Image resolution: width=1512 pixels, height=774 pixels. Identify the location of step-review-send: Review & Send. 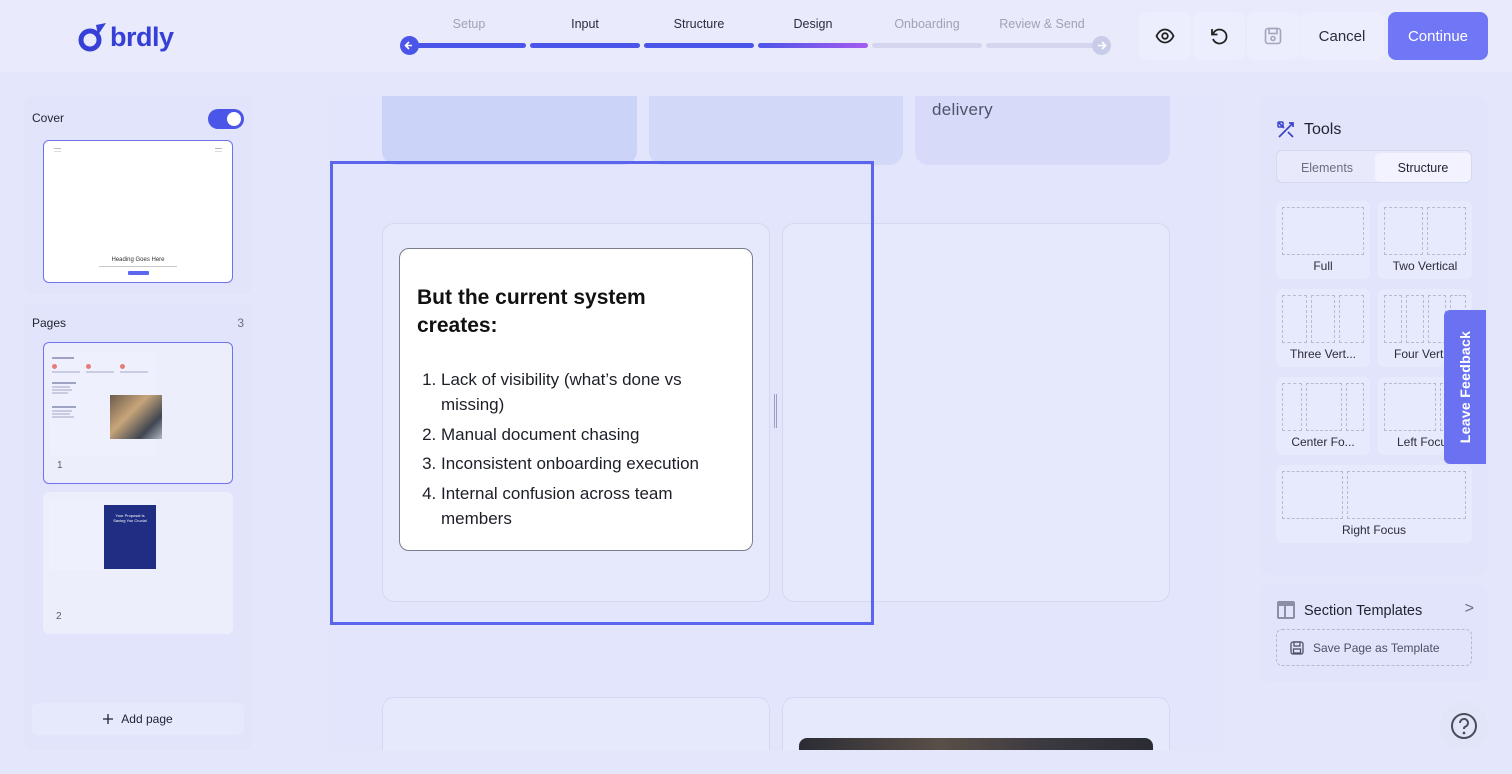
(1042, 34).